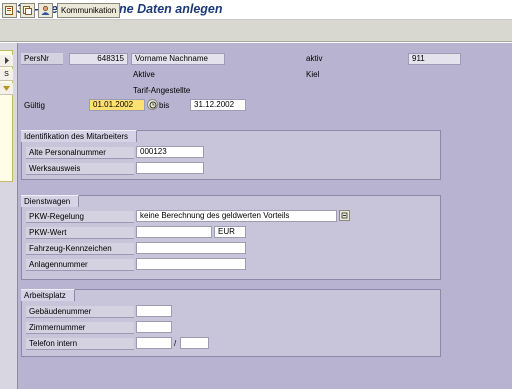 This screenshot has width=512, height=389. What do you see at coordinates (191, 264) in the screenshot?
I see `asset-number-field` at bounding box center [191, 264].